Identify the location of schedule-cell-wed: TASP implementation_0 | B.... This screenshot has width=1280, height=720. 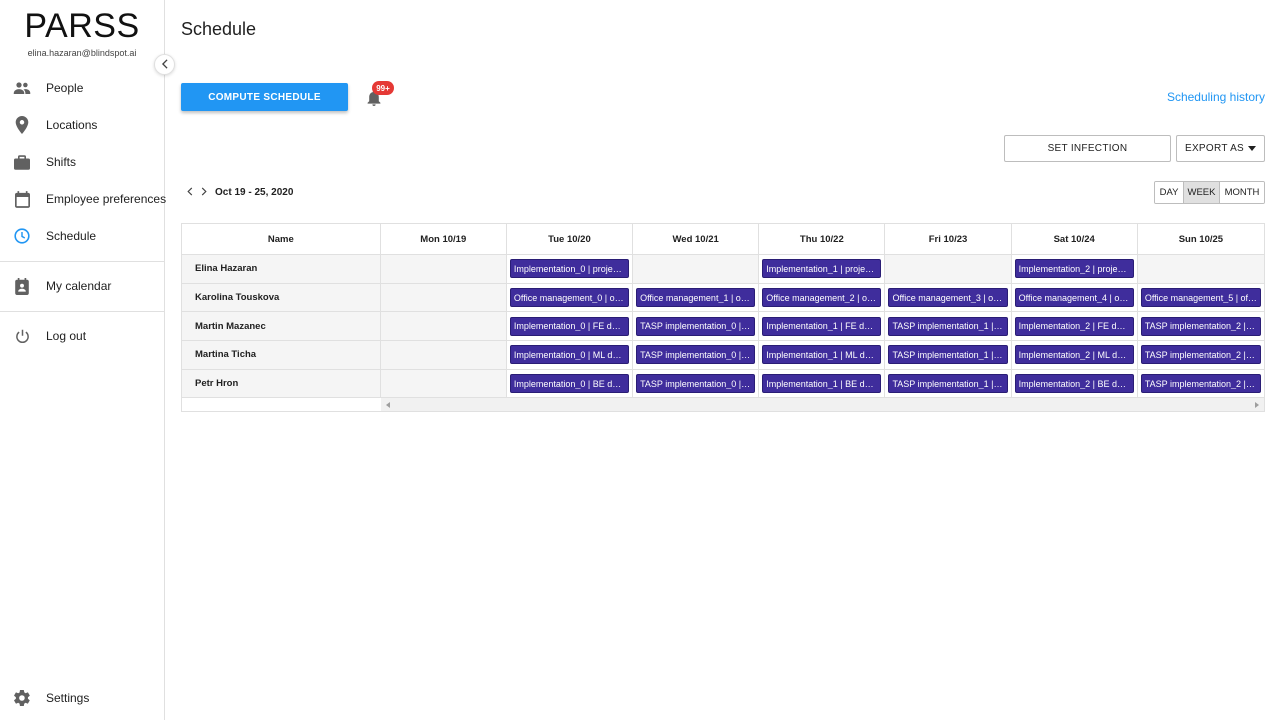
(696, 383).